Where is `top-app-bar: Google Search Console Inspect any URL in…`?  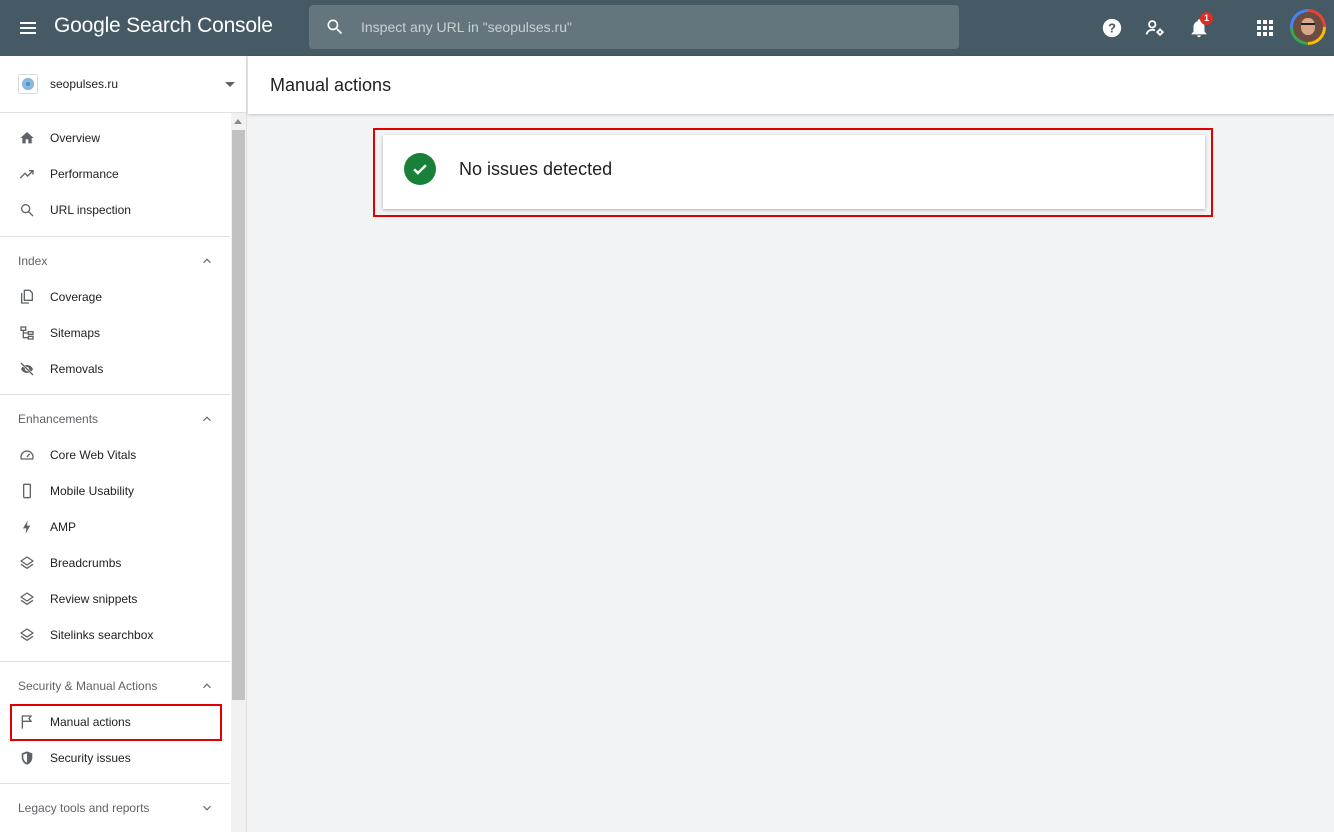 top-app-bar: Google Search Console Inspect any URL in… is located at coordinates (667, 28).